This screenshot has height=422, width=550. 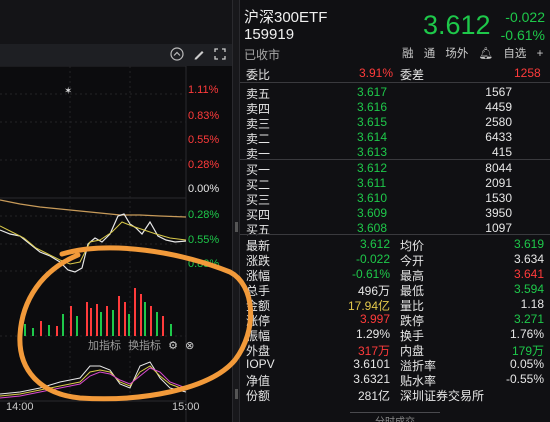 I want to click on indicator-line-magenta, so click(x=93, y=383).